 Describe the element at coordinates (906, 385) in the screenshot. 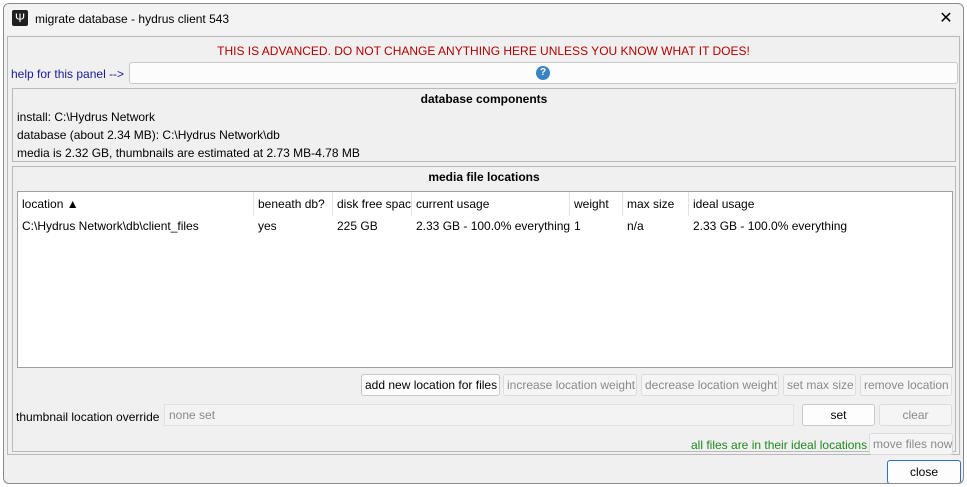

I see `remove-location-button: remove location` at that location.